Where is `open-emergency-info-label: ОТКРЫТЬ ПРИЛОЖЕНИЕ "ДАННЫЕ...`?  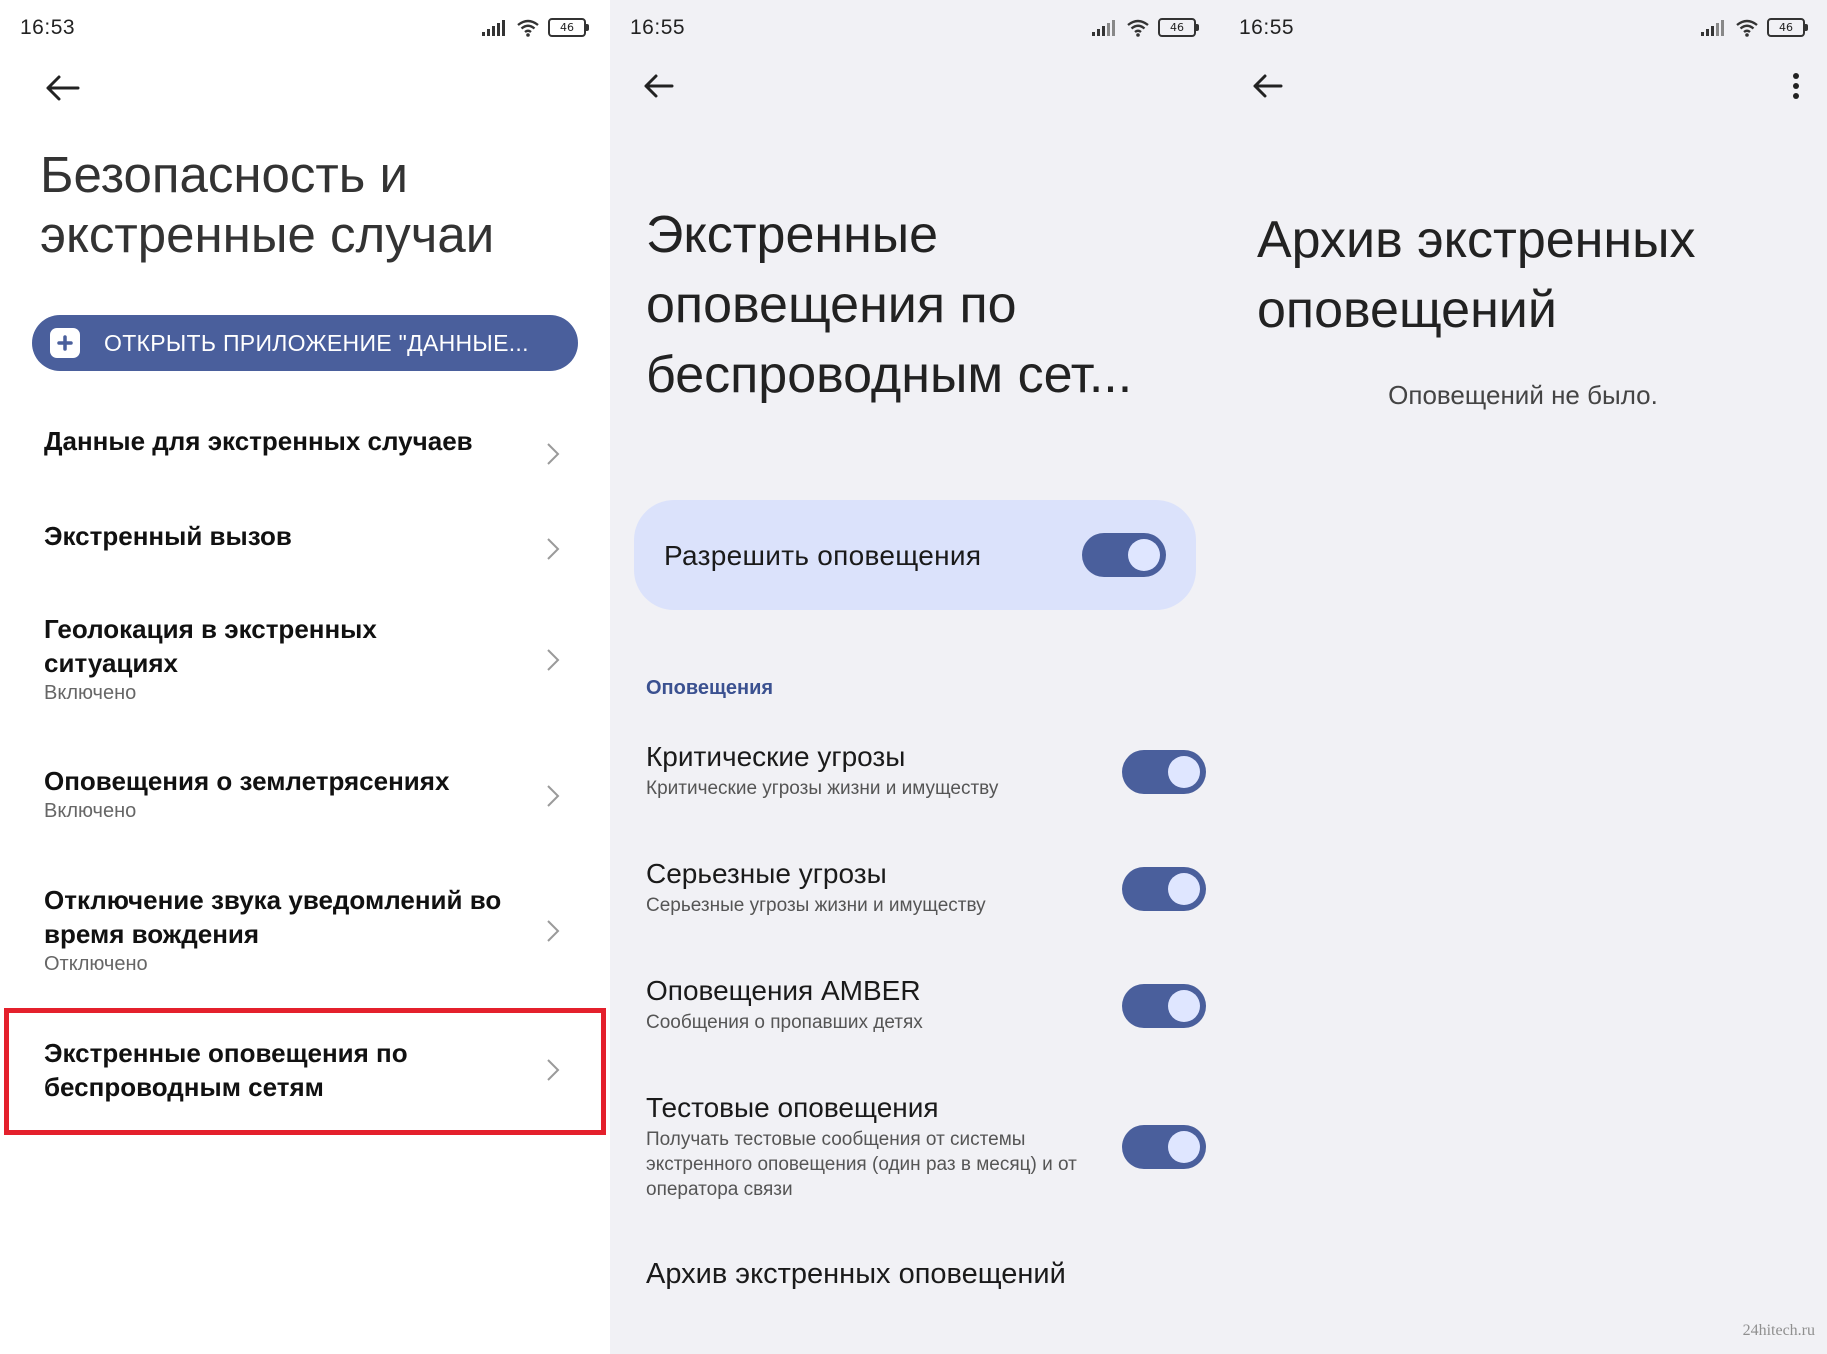 open-emergency-info-label: ОТКРЫТЬ ПРИЛОЖЕНИЕ "ДАННЫЕ... is located at coordinates (316, 342).